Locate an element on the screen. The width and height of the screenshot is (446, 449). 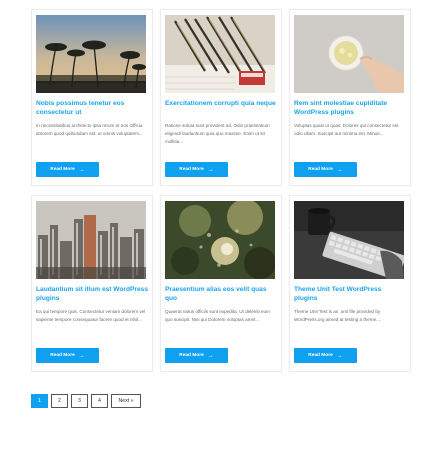
pagination: 1 2 3 4 Next » is located at coordinates (86, 401).